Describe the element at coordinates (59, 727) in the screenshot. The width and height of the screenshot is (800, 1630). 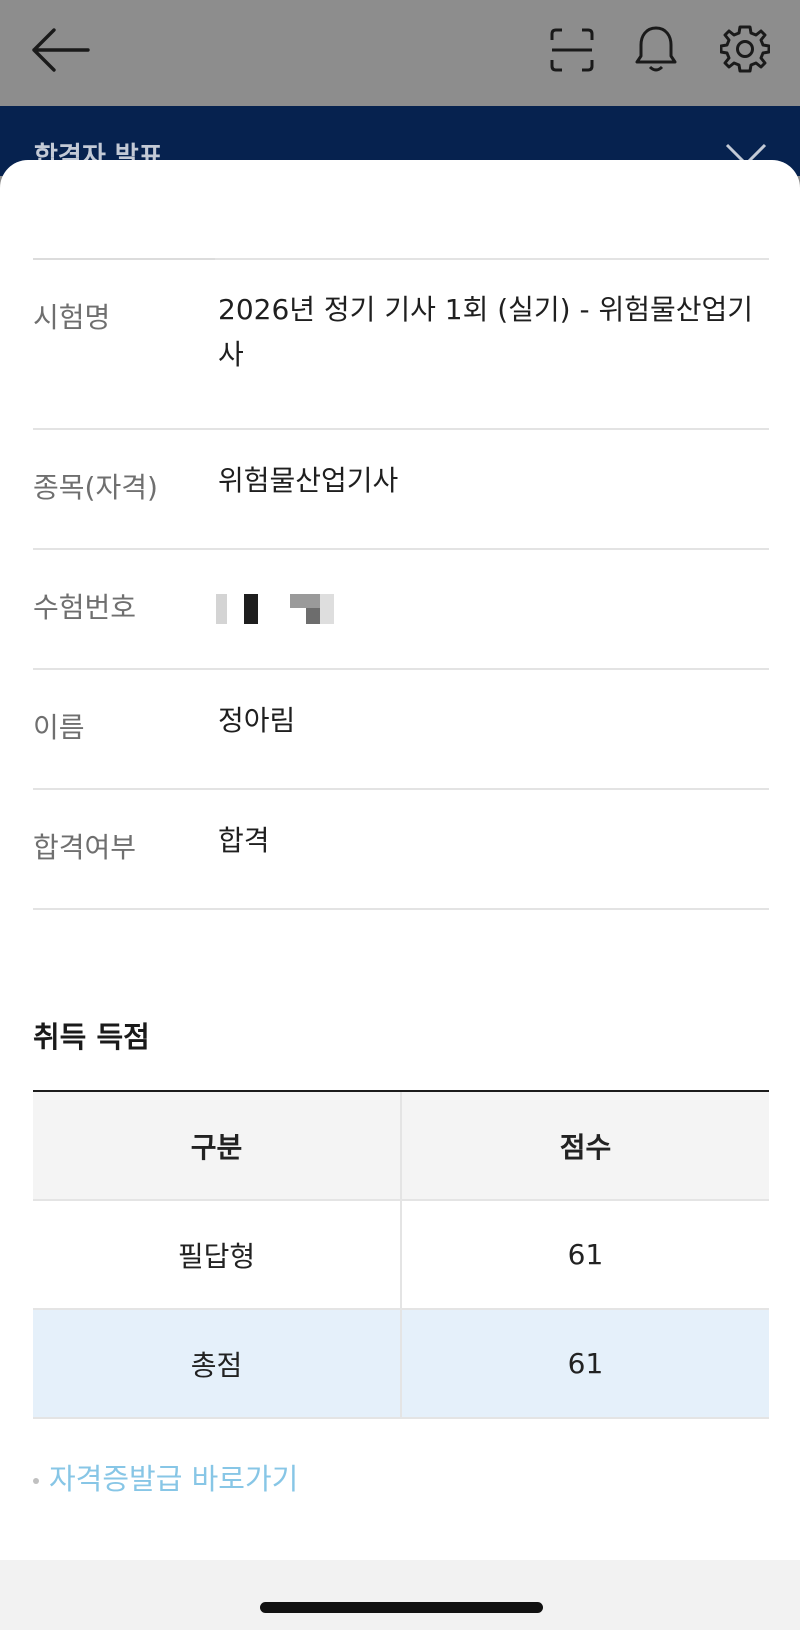
I see `name-label: 이름` at that location.